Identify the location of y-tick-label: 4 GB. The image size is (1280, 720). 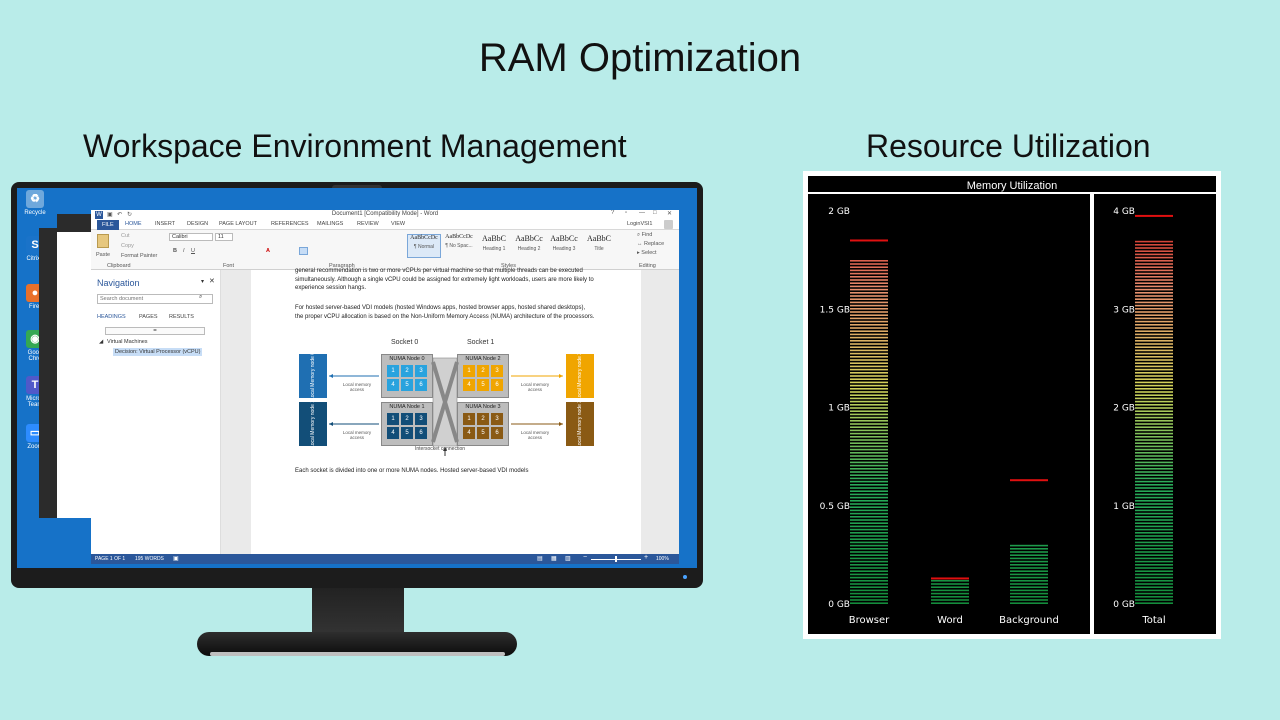
(1124, 212).